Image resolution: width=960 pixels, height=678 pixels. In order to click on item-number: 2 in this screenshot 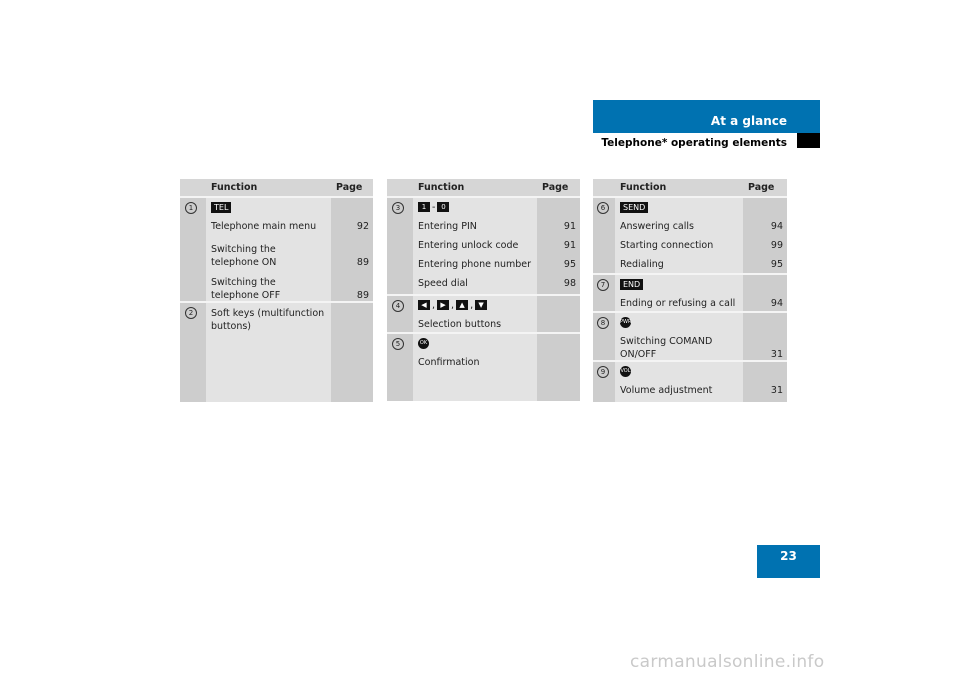, I will do `click(191, 313)`.